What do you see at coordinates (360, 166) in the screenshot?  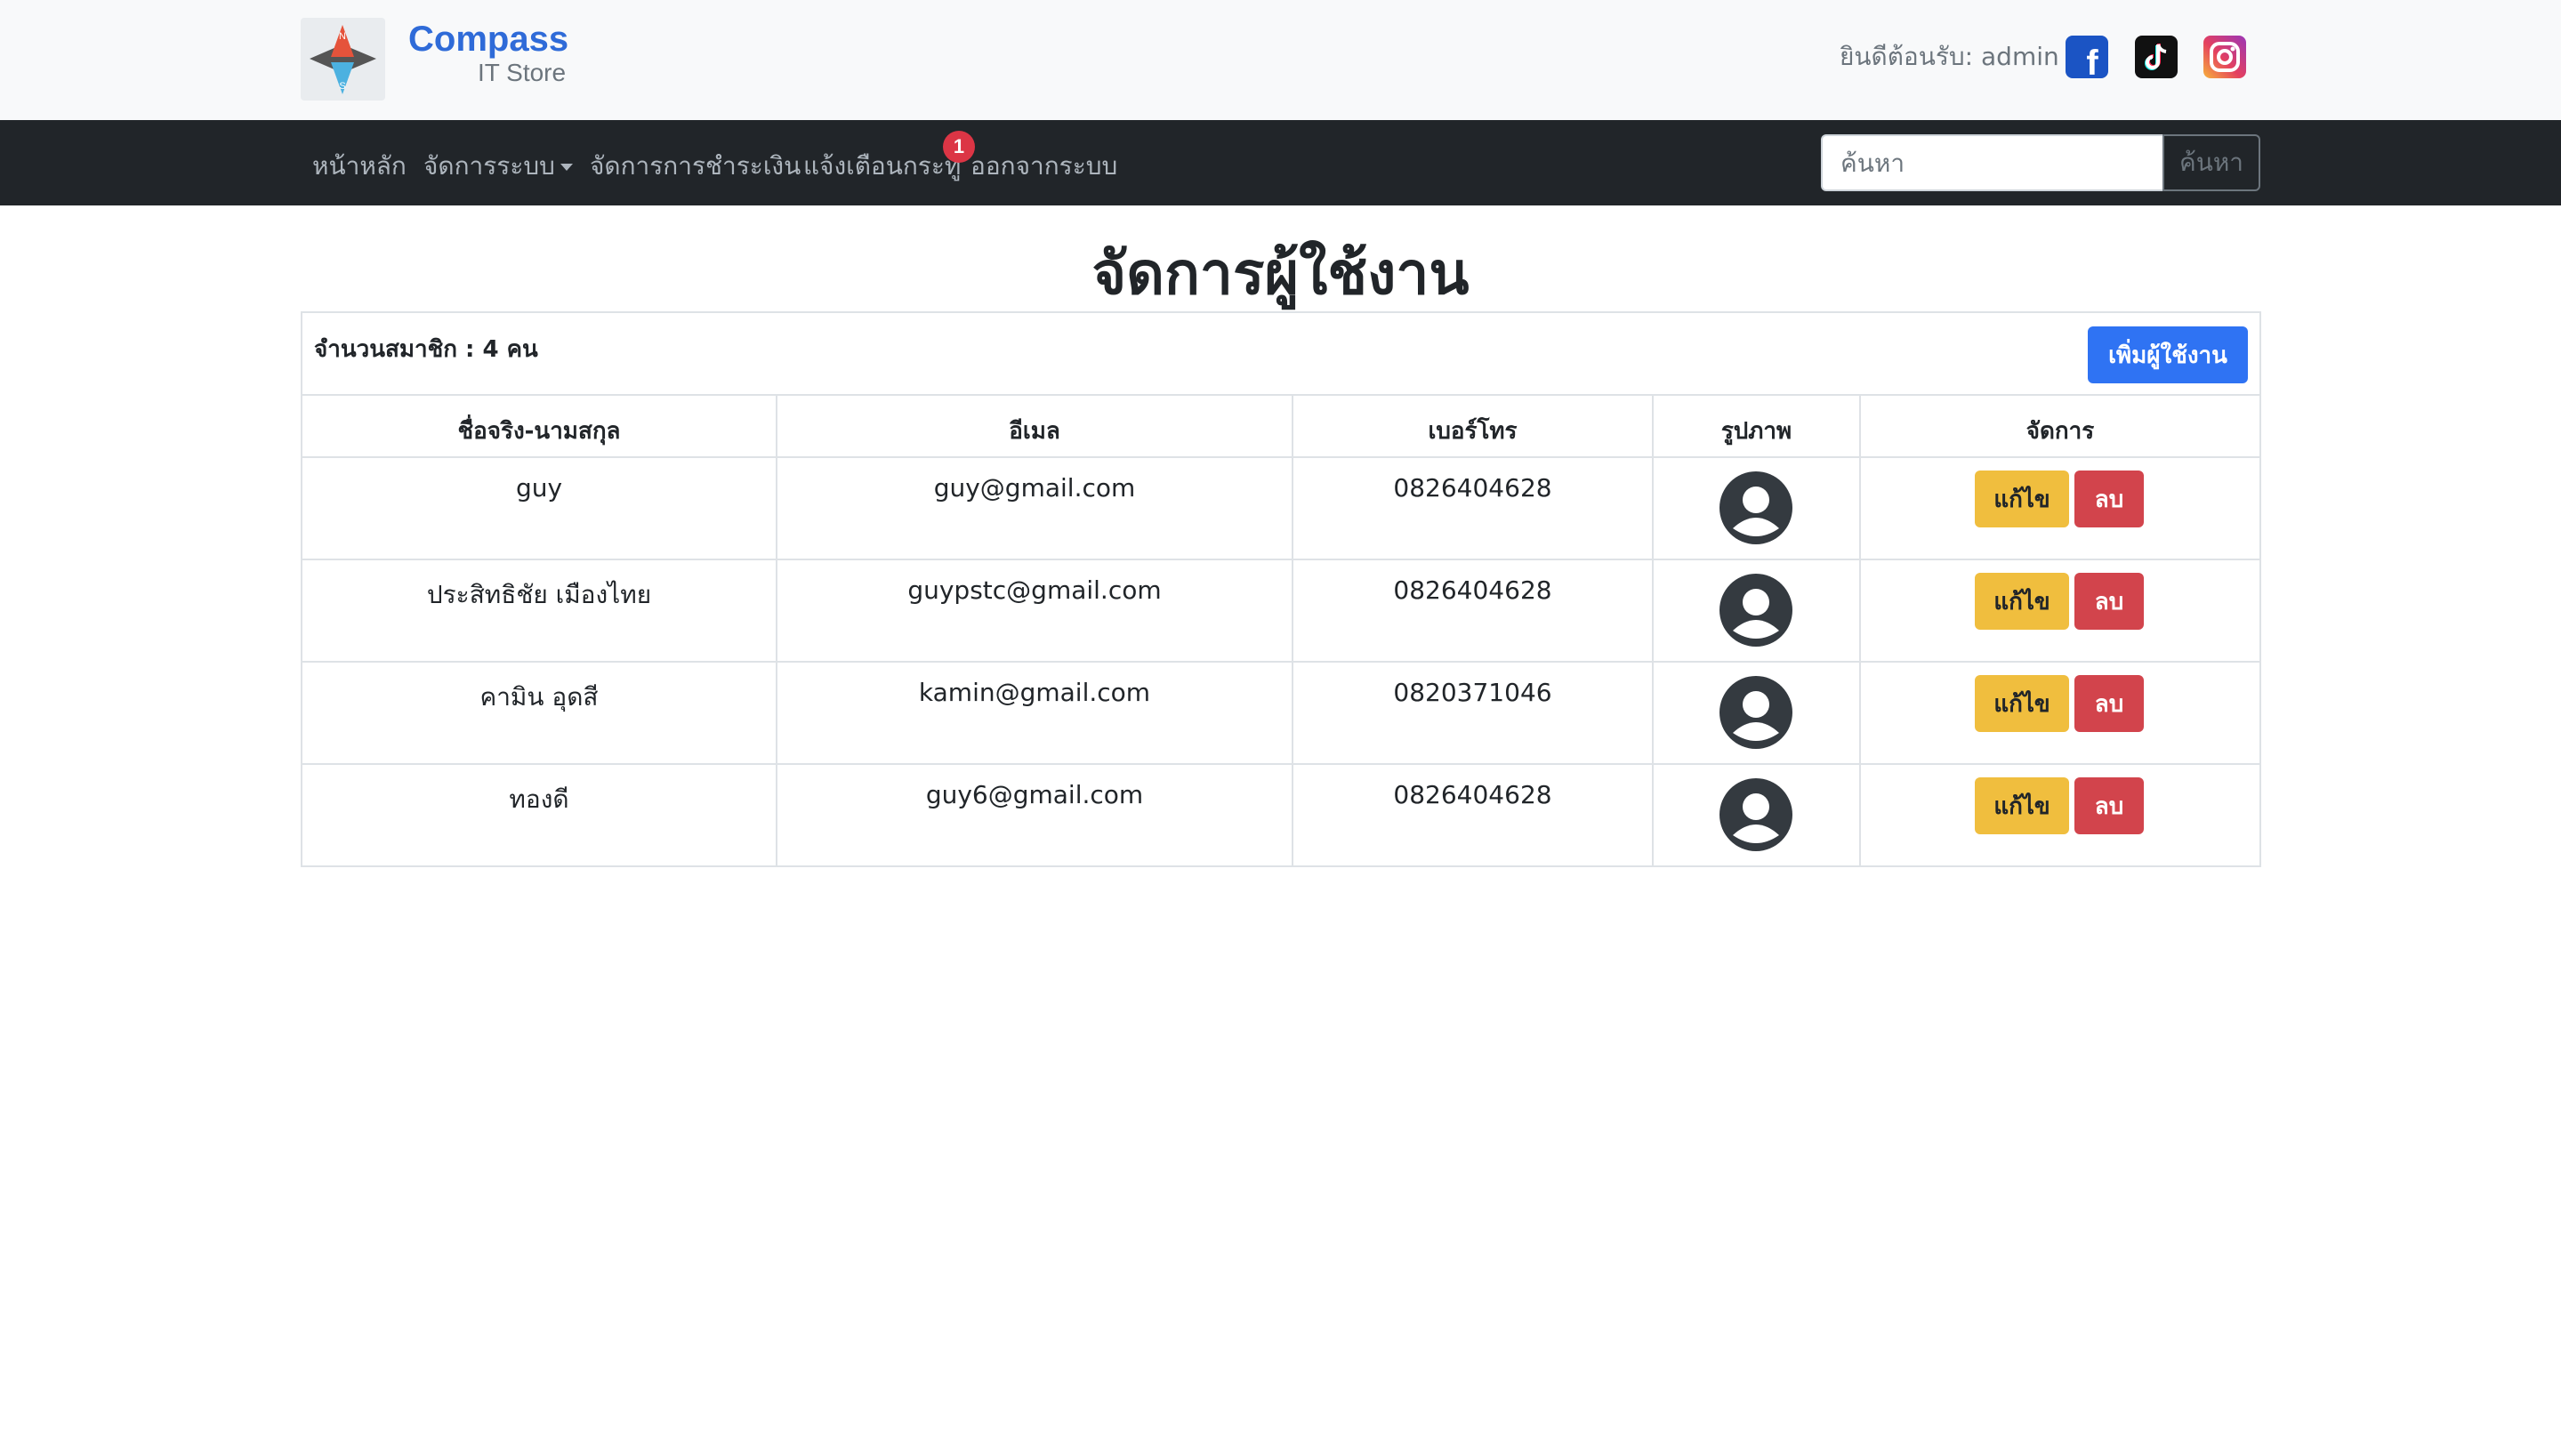 I see `nav-home: หน้าหลัก` at bounding box center [360, 166].